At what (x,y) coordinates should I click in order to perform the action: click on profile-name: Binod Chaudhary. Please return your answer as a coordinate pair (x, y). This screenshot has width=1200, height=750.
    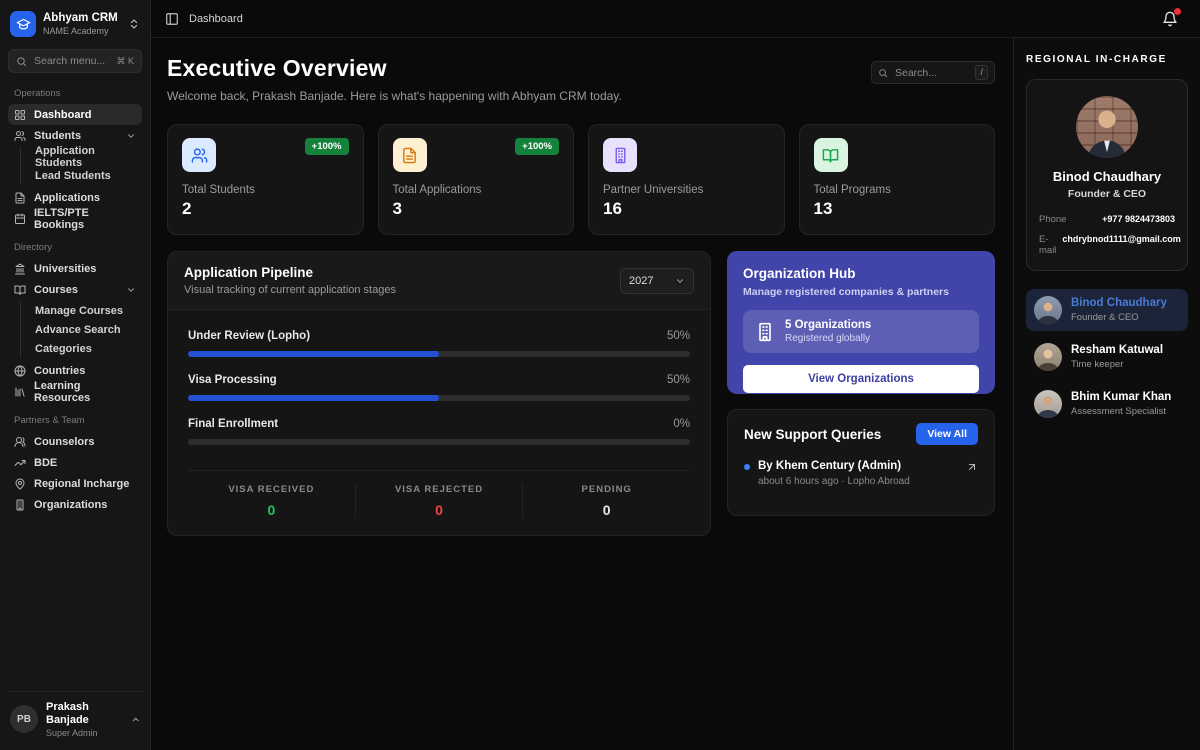
    Looking at the image, I should click on (1107, 176).